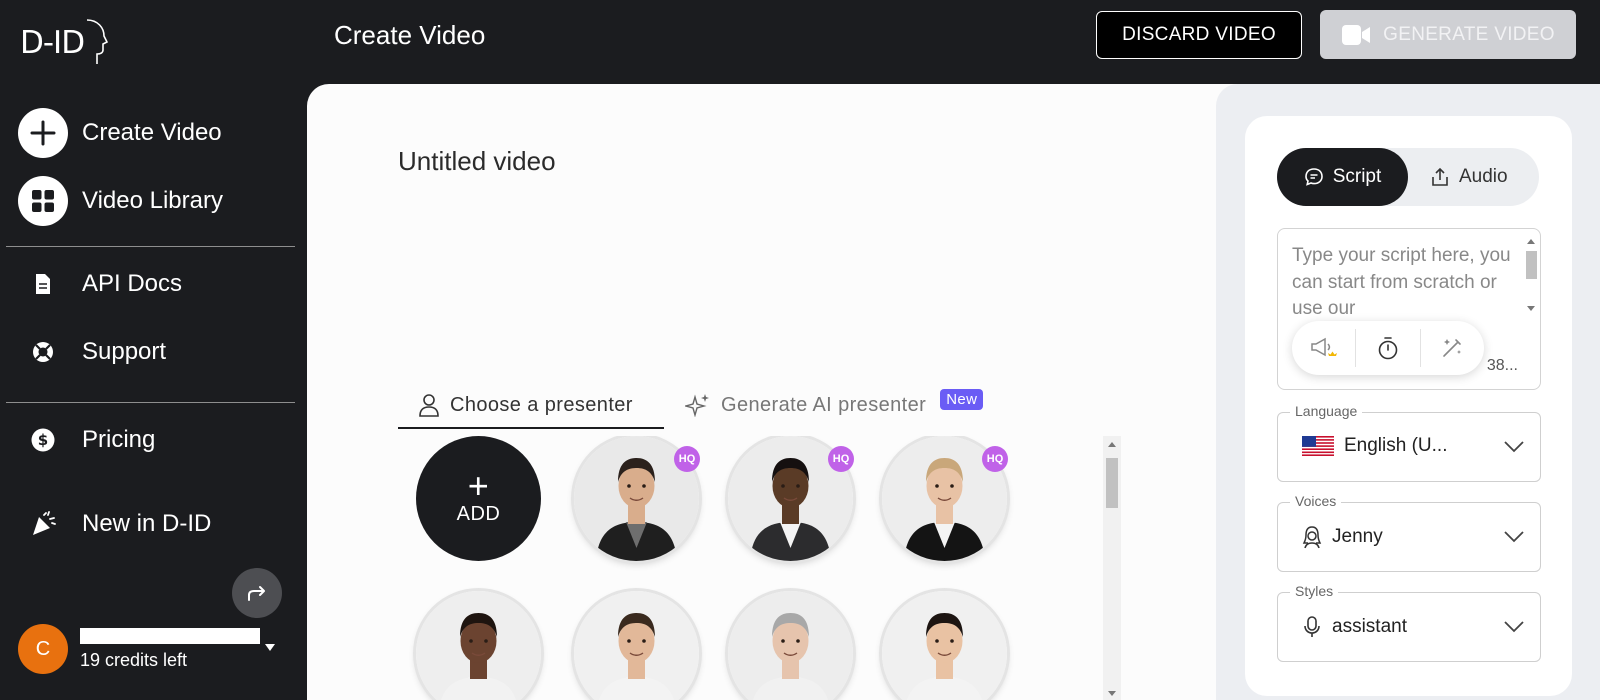  What do you see at coordinates (429, 405) in the screenshot?
I see `person-icon` at bounding box center [429, 405].